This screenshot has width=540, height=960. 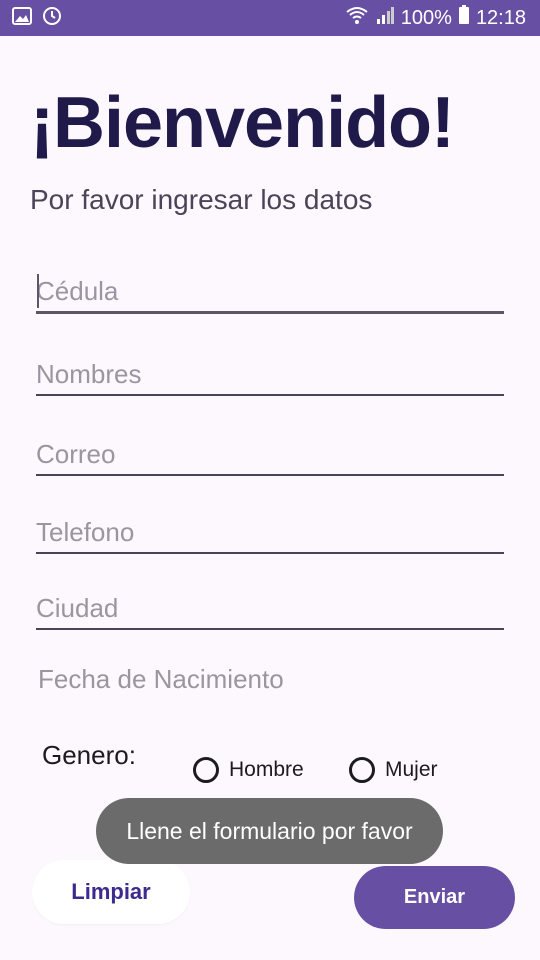 I want to click on radio-mujer: Mujer, so click(x=393, y=770).